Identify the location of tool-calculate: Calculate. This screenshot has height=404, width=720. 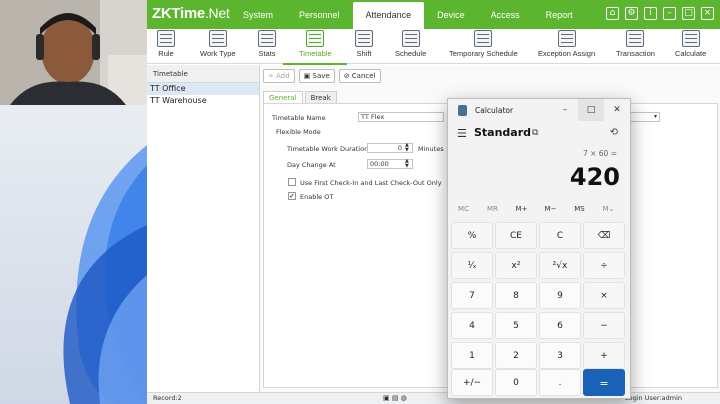
(690, 44).